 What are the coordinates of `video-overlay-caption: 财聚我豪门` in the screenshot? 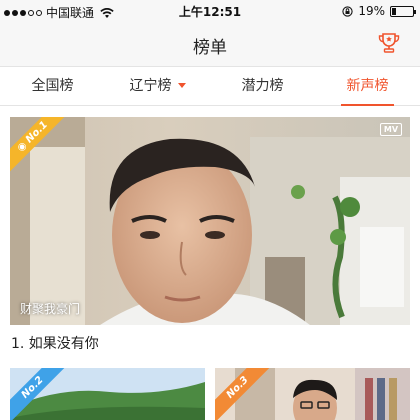 It's located at (50, 309).